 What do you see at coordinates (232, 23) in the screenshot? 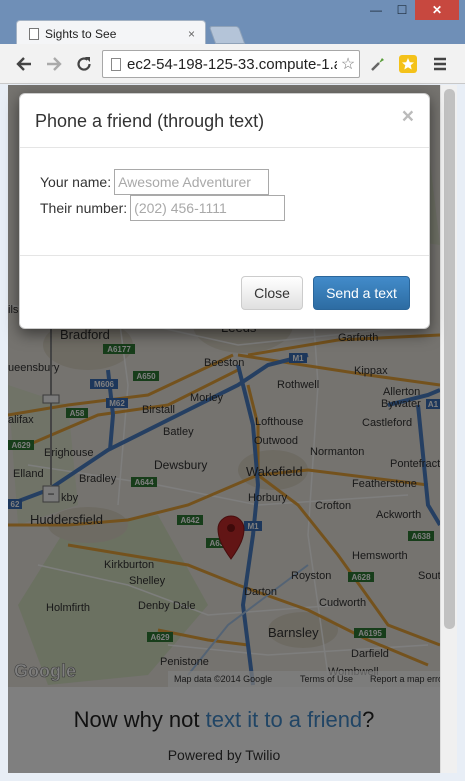
I see `title-bar: — ☐ ✕ Sights to See ×` at bounding box center [232, 23].